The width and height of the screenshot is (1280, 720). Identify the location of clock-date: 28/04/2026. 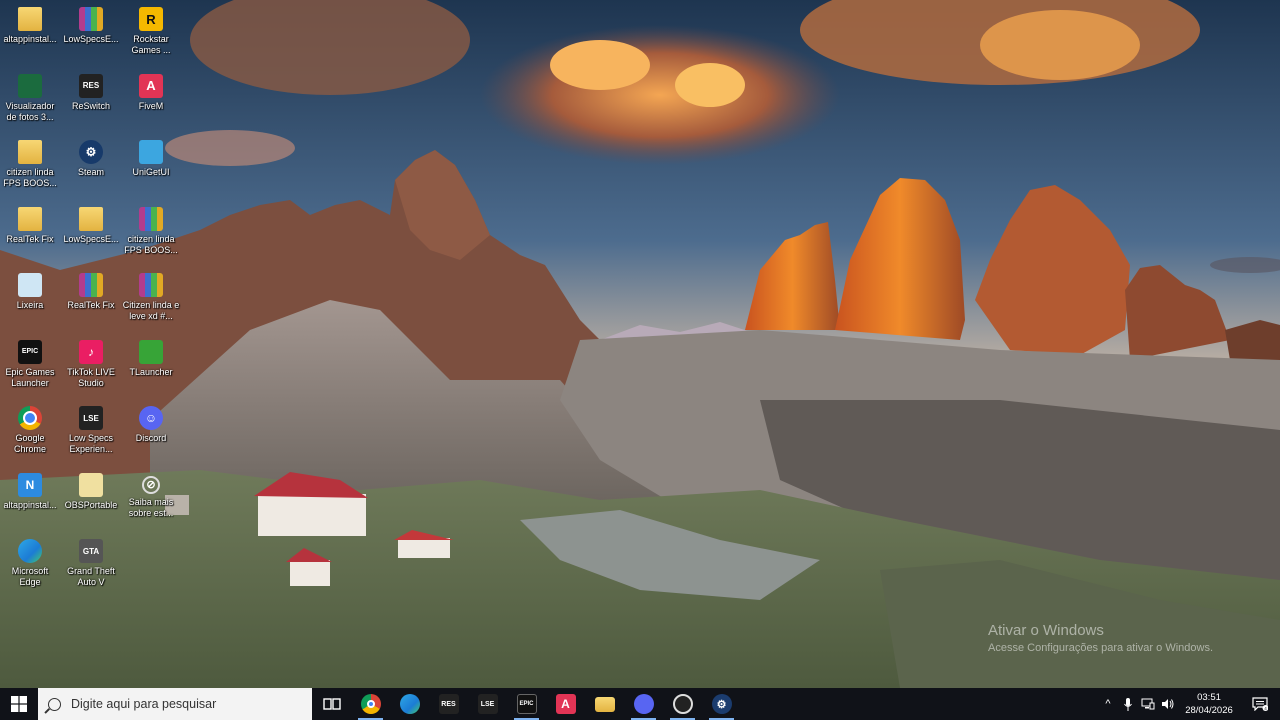
(1209, 710).